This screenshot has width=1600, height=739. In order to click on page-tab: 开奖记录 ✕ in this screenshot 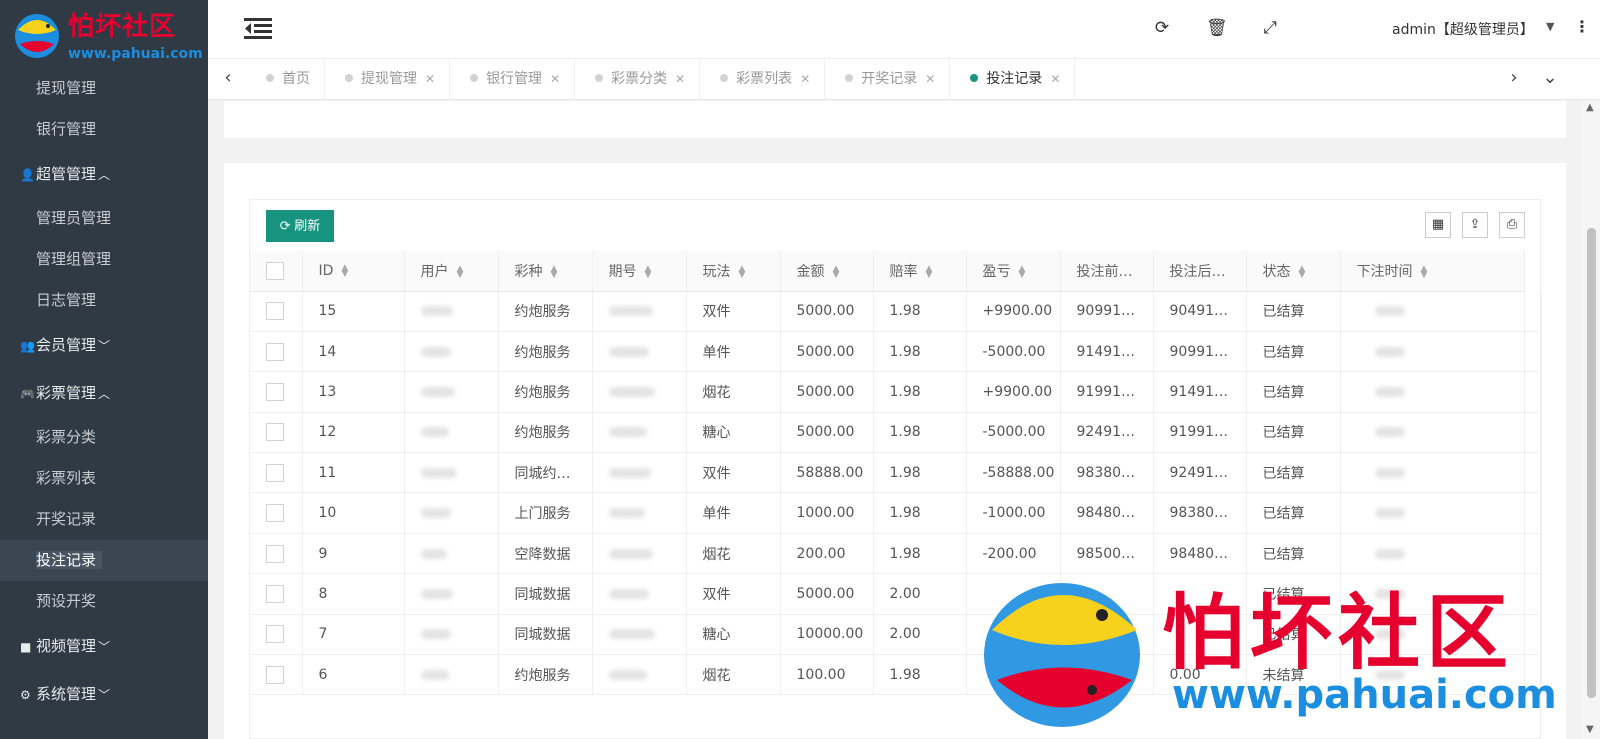, I will do `click(888, 79)`.